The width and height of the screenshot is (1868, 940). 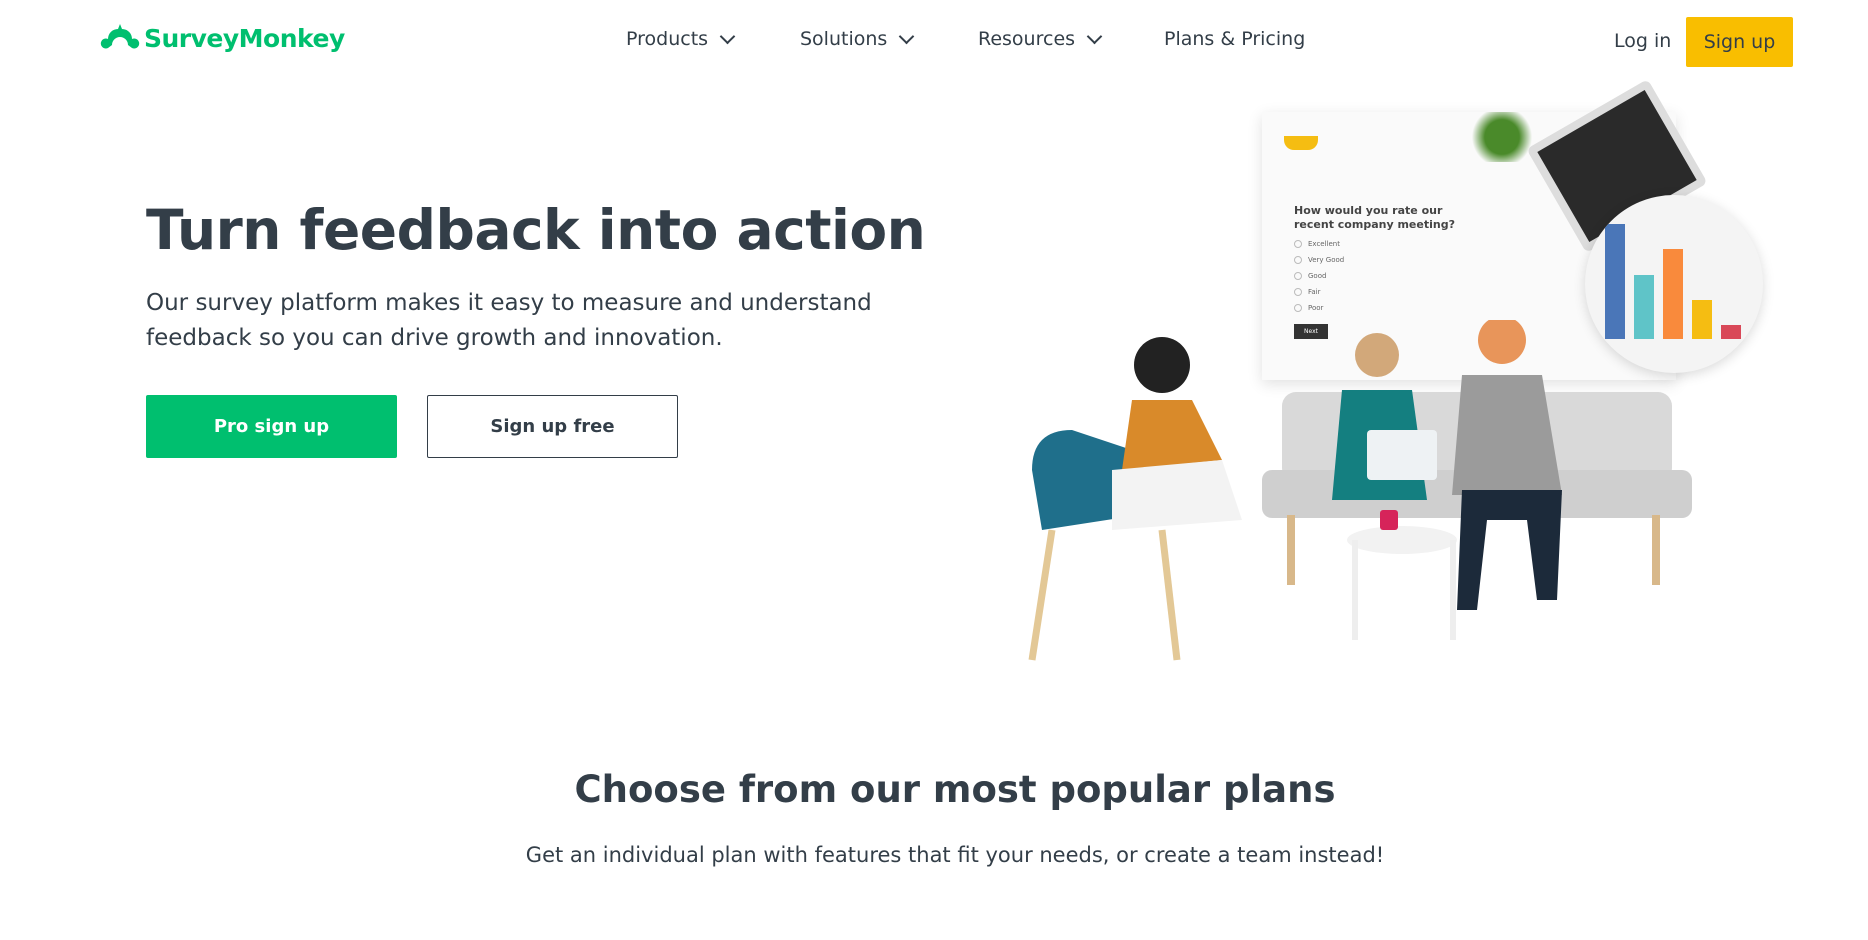 I want to click on ship-logo-icon, so click(x=1301, y=143).